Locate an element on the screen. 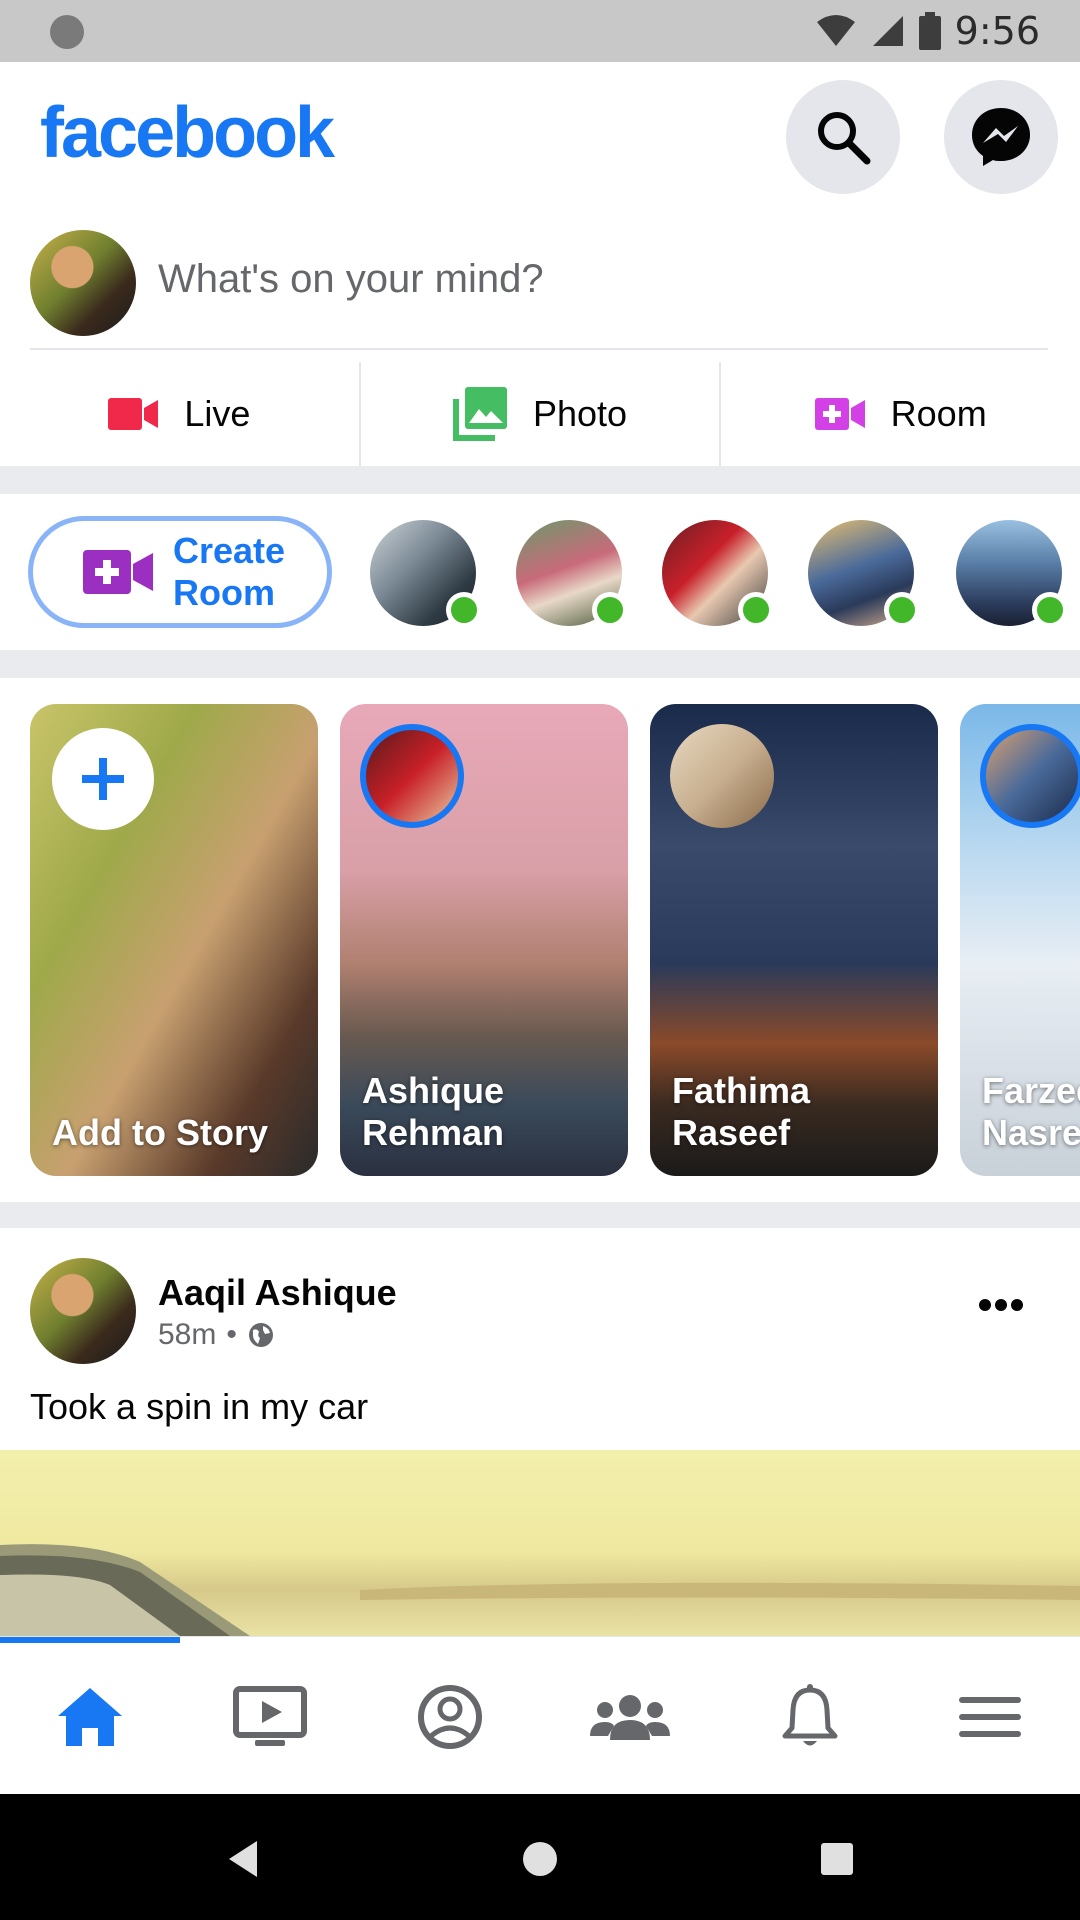  back-icon is located at coordinates (243, 1859).